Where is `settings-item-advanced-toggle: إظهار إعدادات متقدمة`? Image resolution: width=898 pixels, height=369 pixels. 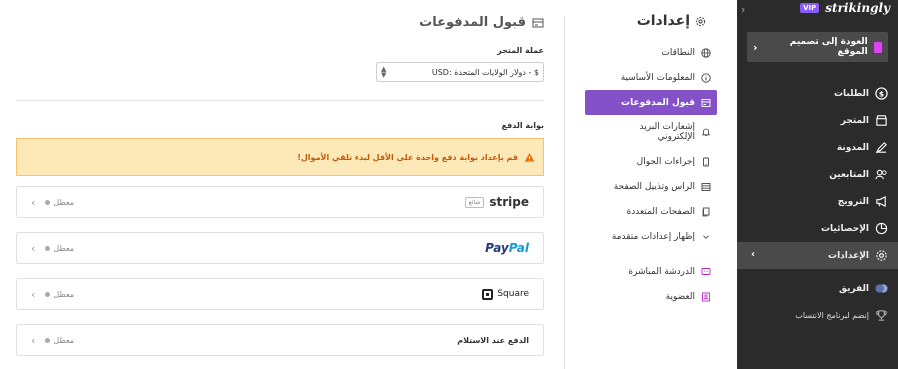
settings-item-advanced-toggle: إظهار إعدادات متقدمة is located at coordinates (651, 236).